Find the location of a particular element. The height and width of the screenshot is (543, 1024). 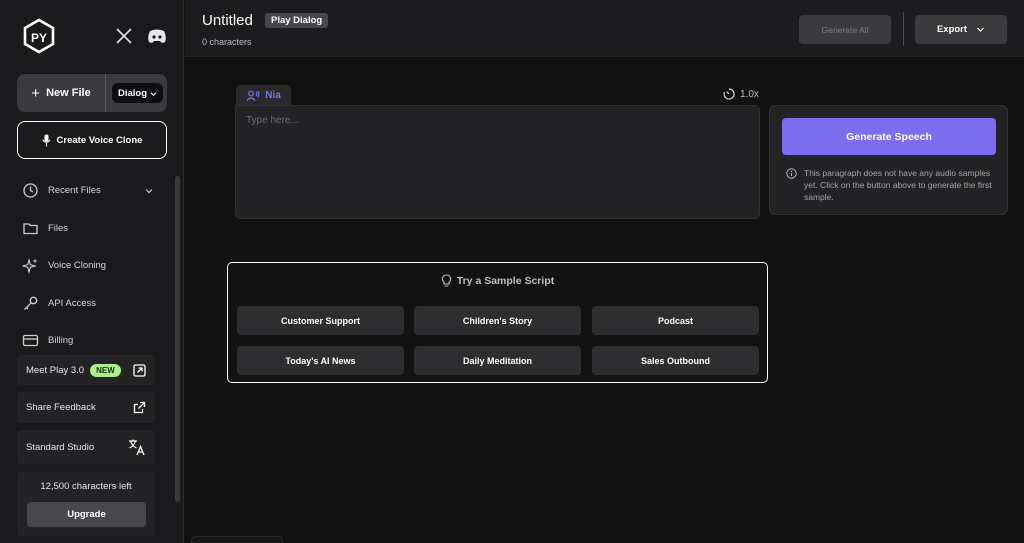

create-voice-clone-button: Create Voice Clone is located at coordinates (92, 140).